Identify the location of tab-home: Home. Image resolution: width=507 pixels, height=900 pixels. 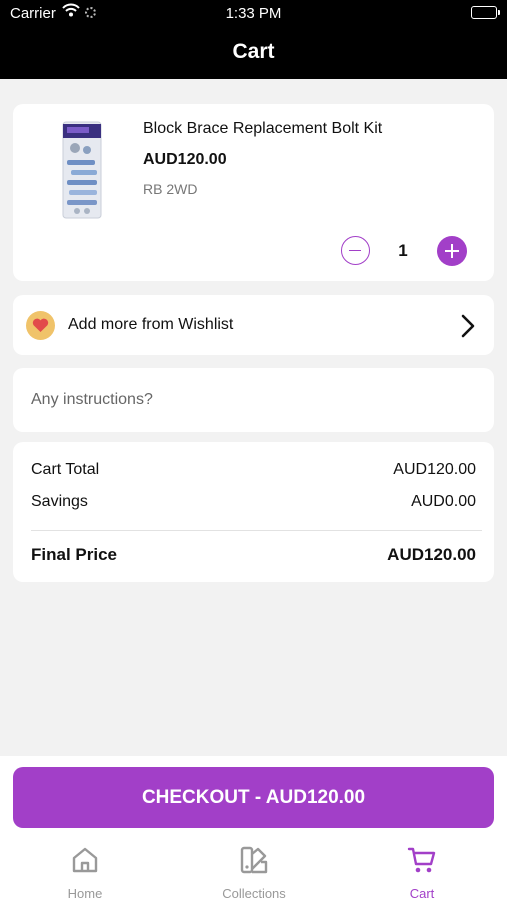
(85, 872).